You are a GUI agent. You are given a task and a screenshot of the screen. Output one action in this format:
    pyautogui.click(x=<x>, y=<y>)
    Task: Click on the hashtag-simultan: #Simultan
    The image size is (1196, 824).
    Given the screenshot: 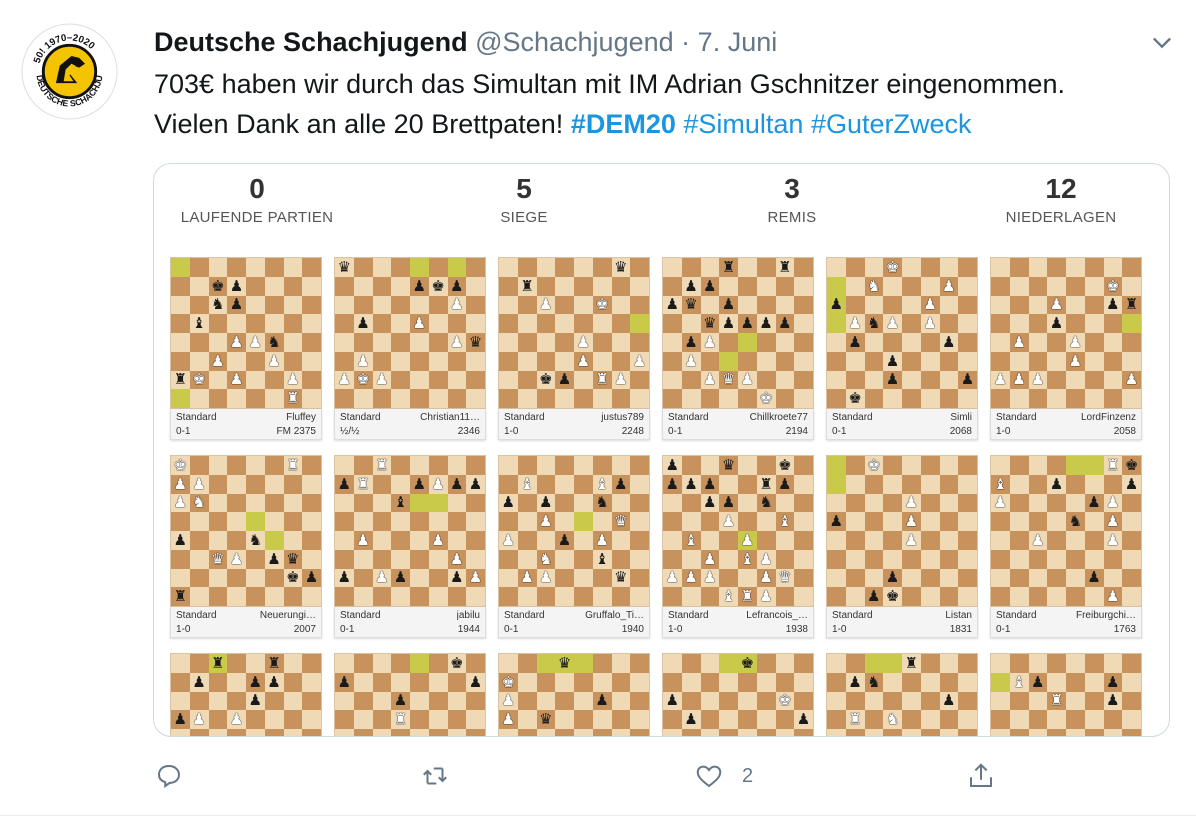 What is the action you would take?
    pyautogui.click(x=743, y=124)
    